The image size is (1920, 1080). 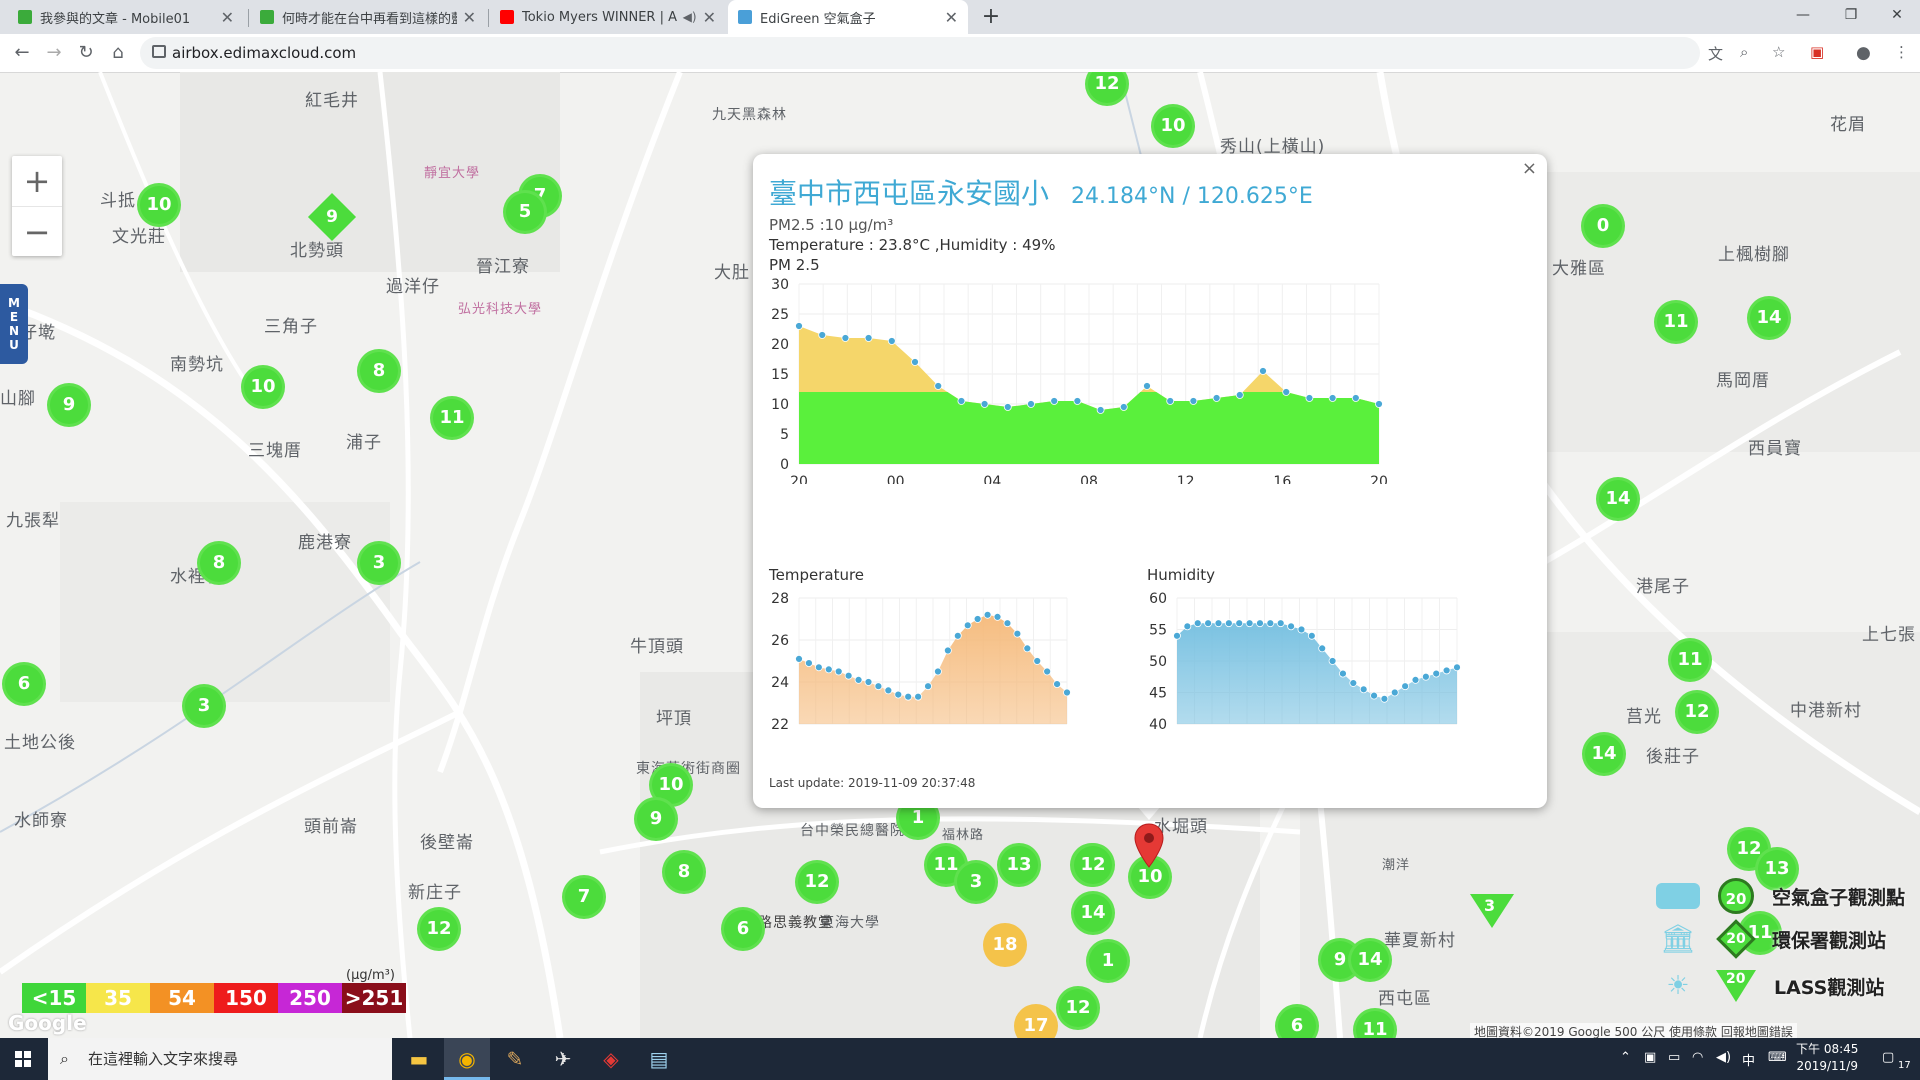 What do you see at coordinates (1492, 911) in the screenshot?
I see `lass-station-marker: 3` at bounding box center [1492, 911].